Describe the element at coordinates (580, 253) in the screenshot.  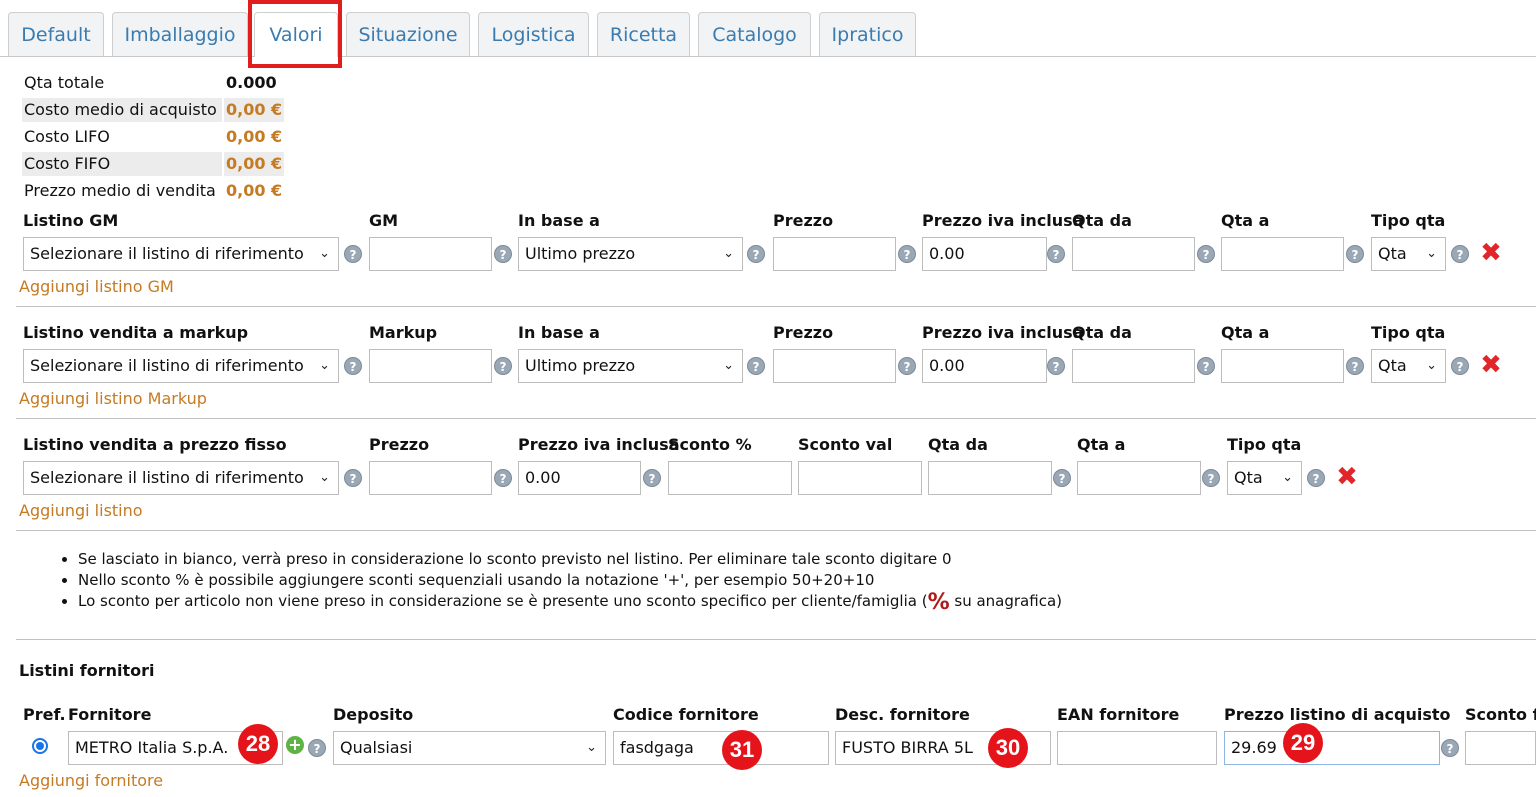
I see `gm-base-select-value: Ultimo prezzo` at that location.